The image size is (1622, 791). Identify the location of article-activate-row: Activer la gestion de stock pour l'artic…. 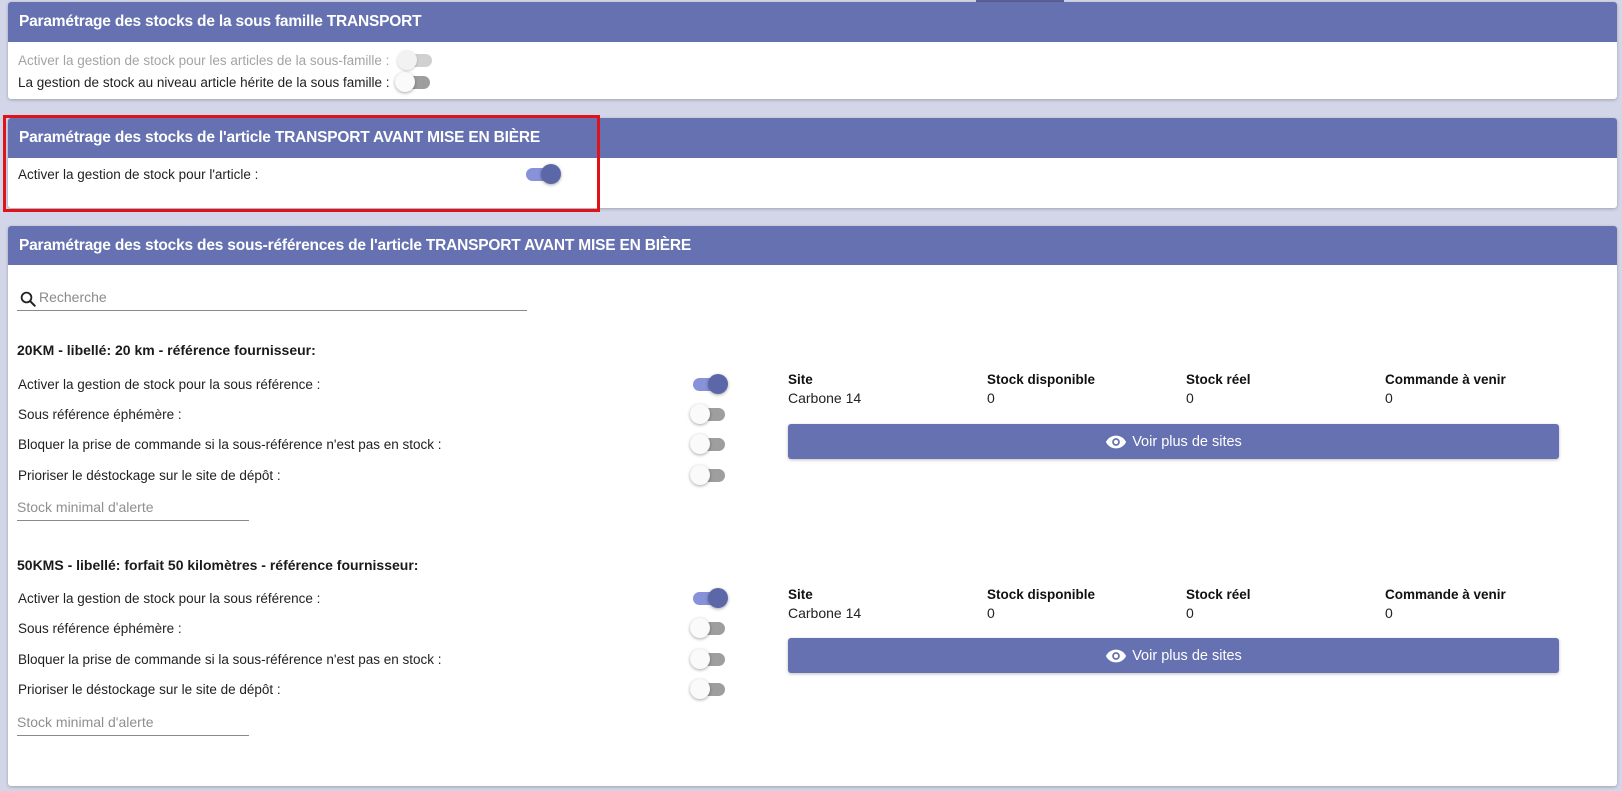
(138, 174).